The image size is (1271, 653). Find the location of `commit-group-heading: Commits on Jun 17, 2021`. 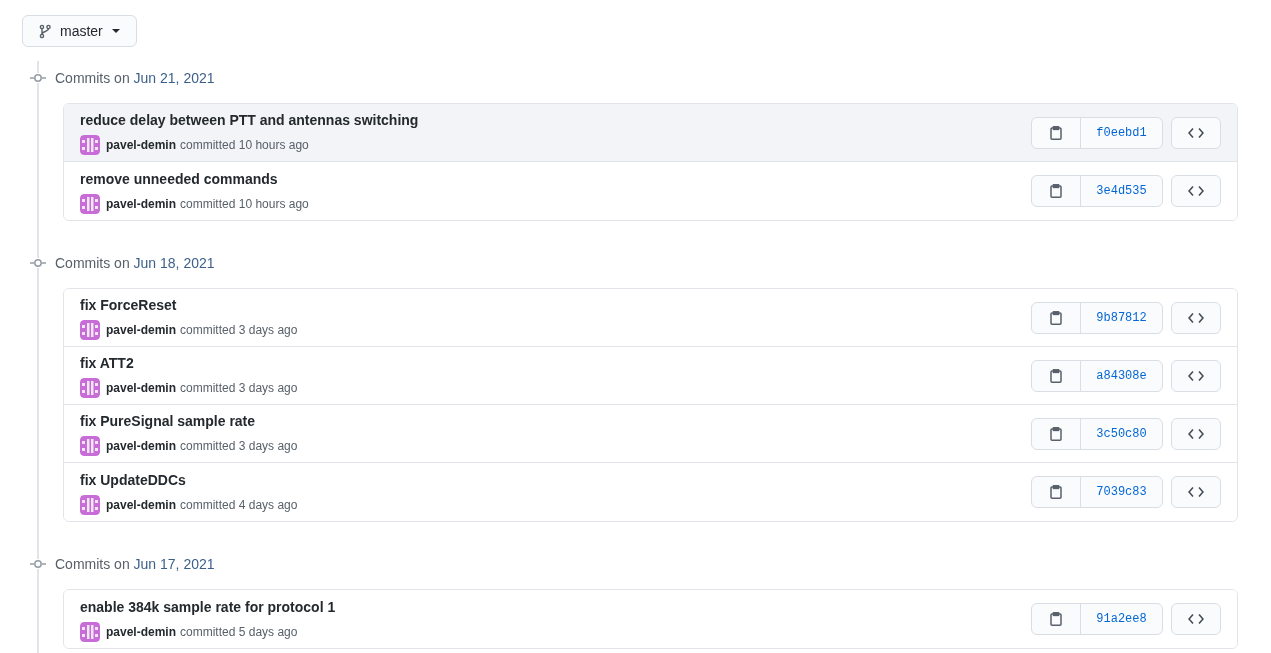

commit-group-heading: Commits on Jun 17, 2021 is located at coordinates (135, 564).